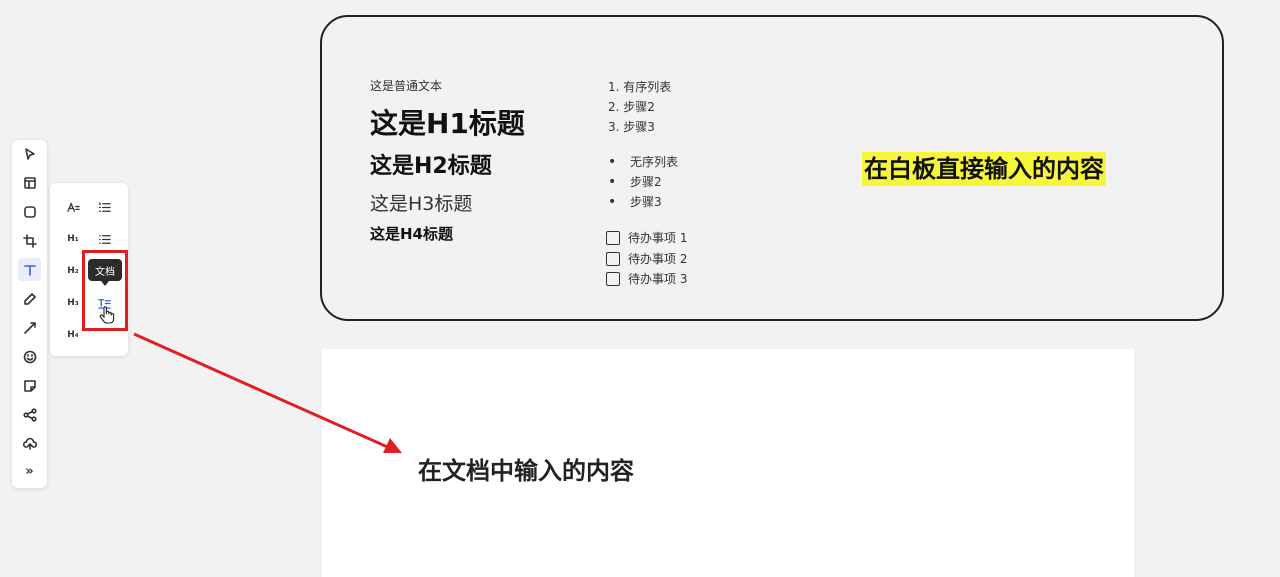 This screenshot has width=1280, height=577. What do you see at coordinates (29, 314) in the screenshot?
I see `left-toolbar: »` at bounding box center [29, 314].